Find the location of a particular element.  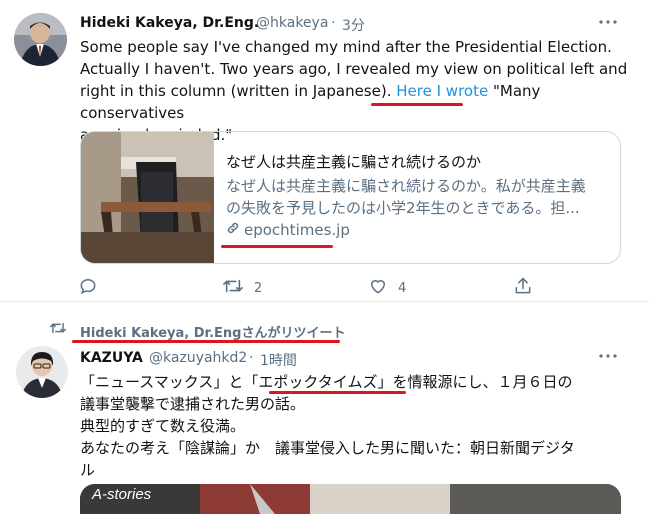

card-title: なぜ人は共産主義に騙され続けるのか is located at coordinates (354, 162).